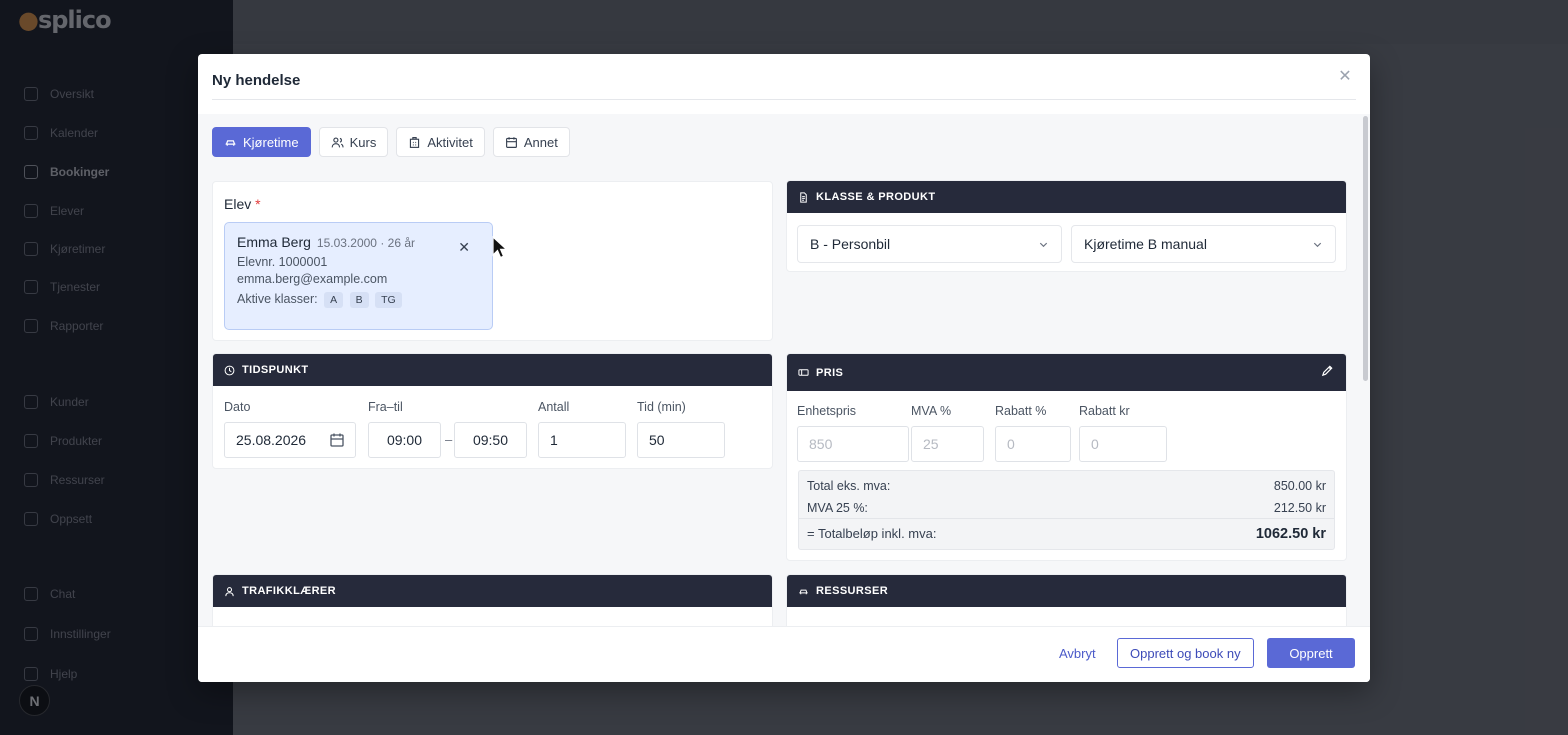  I want to click on dialog-footer: Avbryt Opprett og book ny Opprett, so click(784, 654).